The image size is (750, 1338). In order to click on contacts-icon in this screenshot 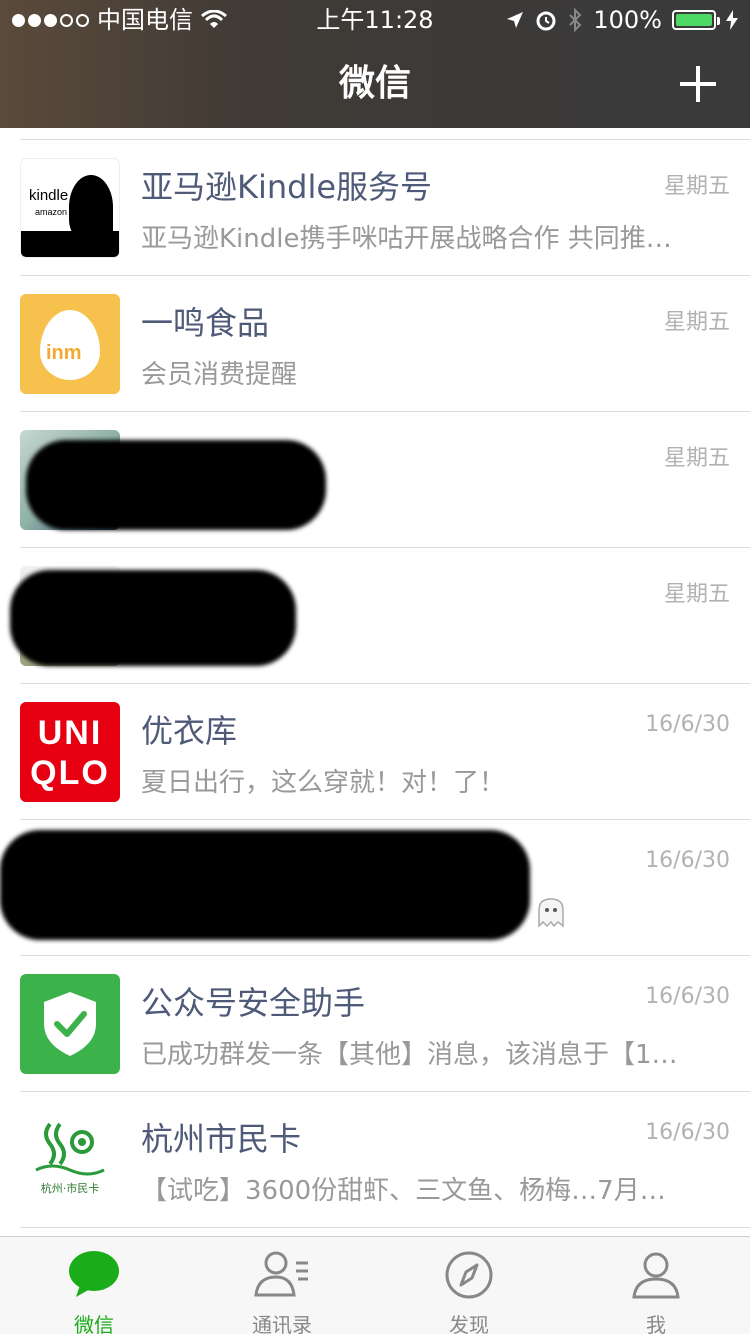, I will do `click(281, 1274)`.